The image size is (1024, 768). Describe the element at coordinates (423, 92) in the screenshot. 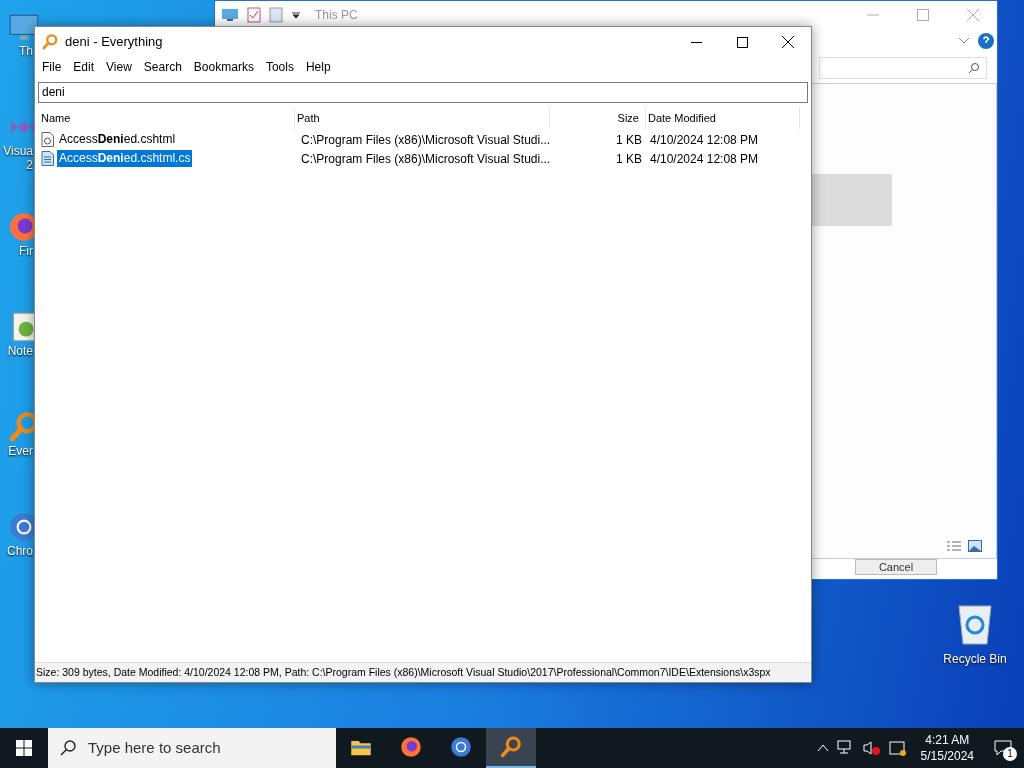

I see `search-field: deni` at that location.